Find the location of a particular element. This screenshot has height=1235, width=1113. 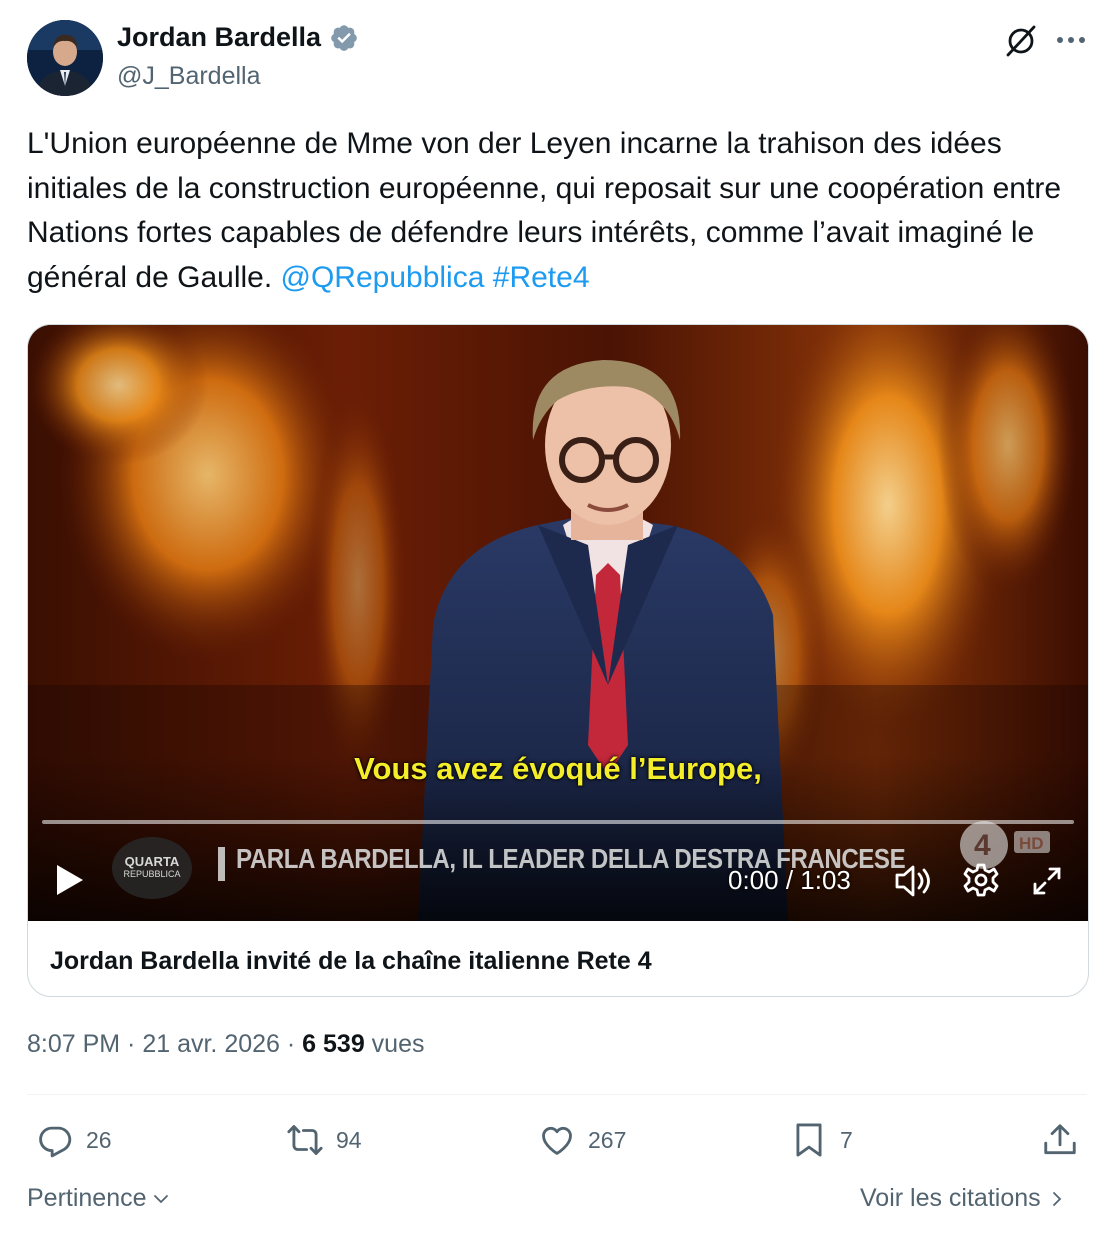

divider is located at coordinates (557, 1094).